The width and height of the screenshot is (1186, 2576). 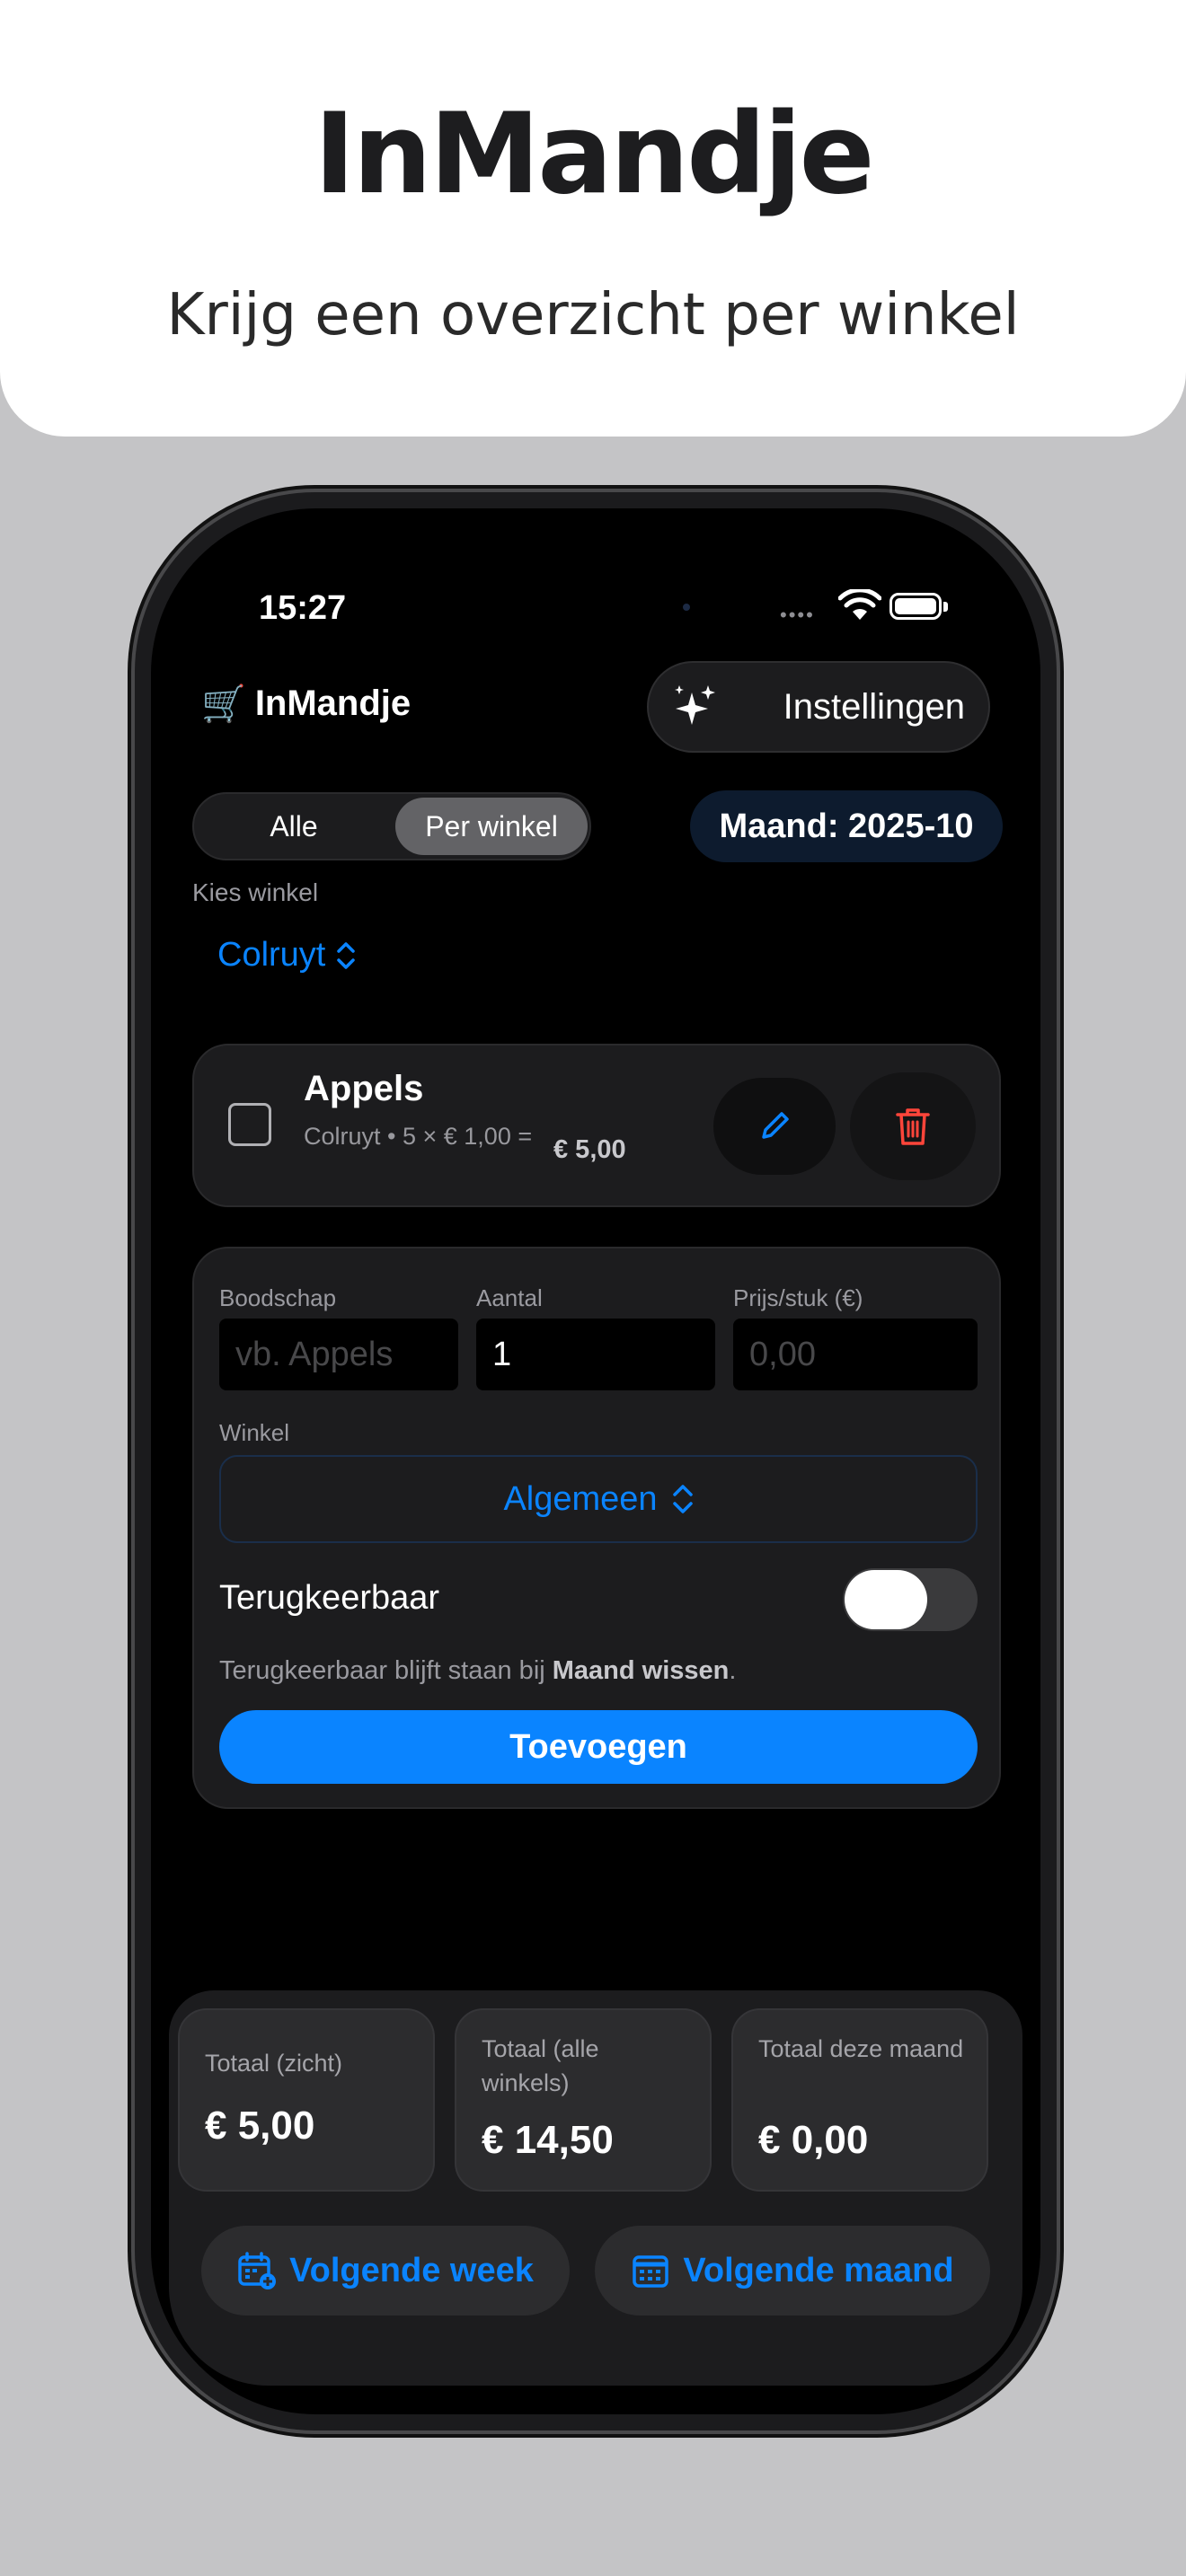 I want to click on total-view-label: Totaal (zicht), so click(x=274, y=2063).